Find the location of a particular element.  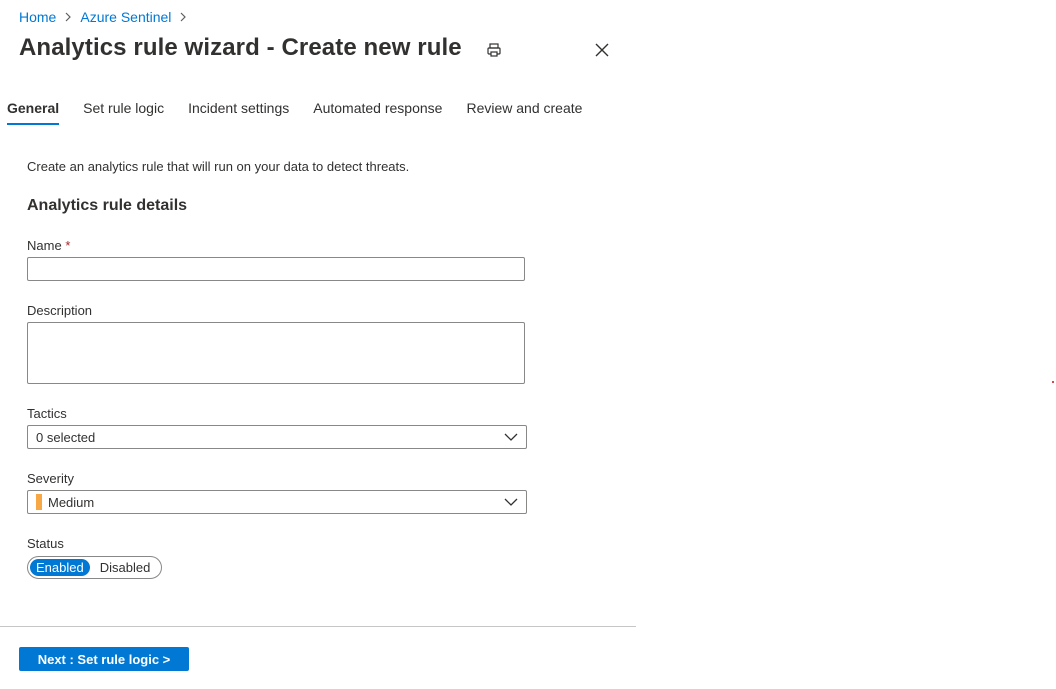

status-disabled-option: Disabled is located at coordinates (125, 567).